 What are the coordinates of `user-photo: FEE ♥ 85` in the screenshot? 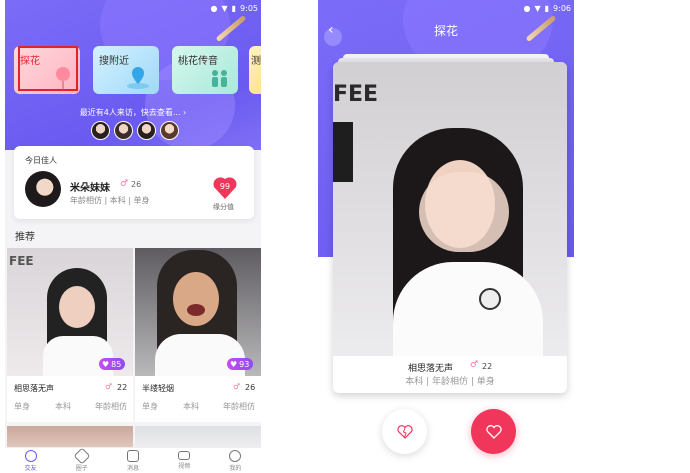 It's located at (70, 312).